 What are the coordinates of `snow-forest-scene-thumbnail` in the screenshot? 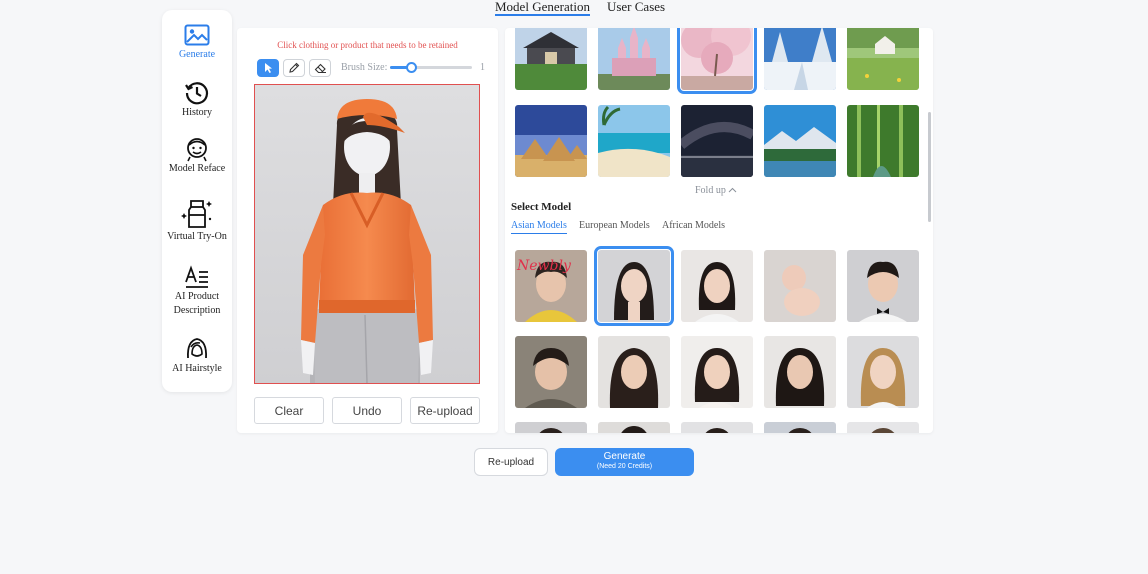 It's located at (800, 59).